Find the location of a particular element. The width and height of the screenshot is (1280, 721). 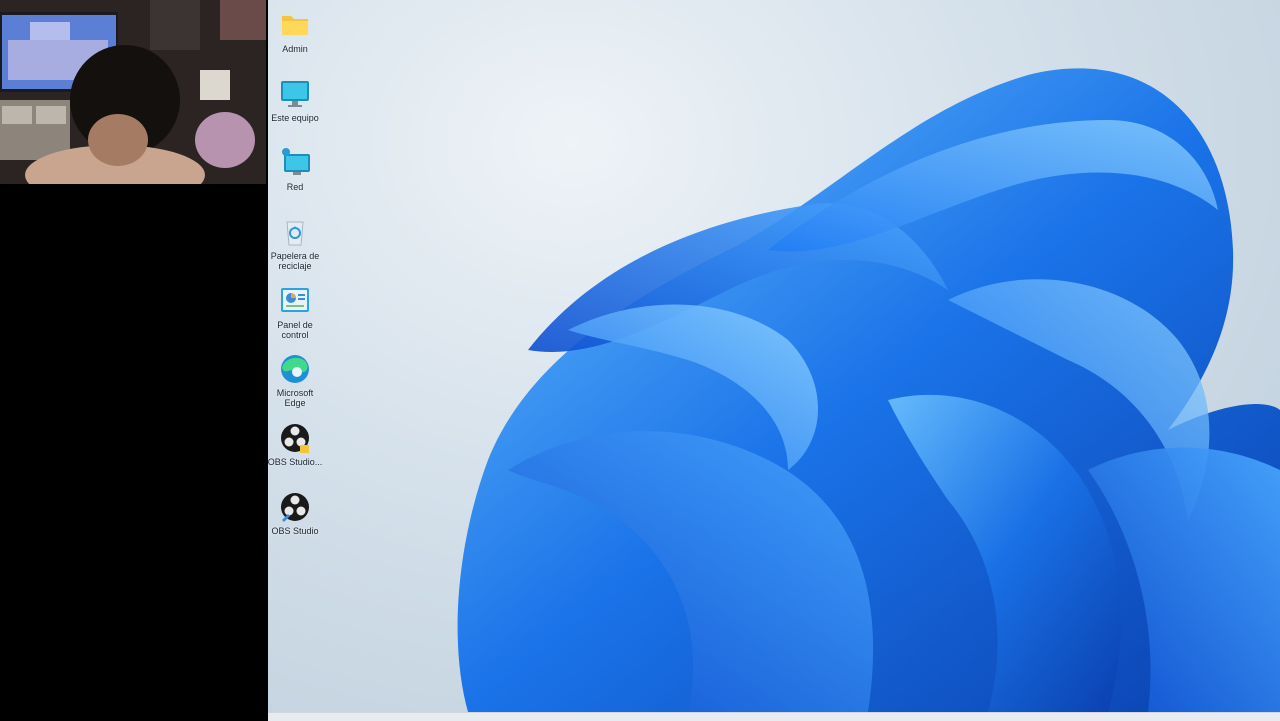

desktop-icon-obs-studio: OBS Studio is located at coordinates (296, 513).